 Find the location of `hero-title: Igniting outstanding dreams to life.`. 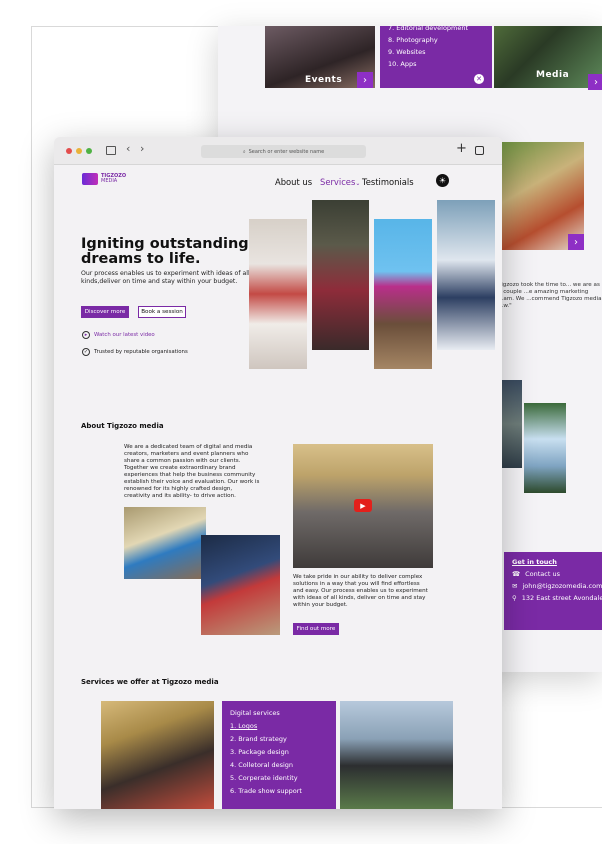

hero-title: Igniting outstanding dreams to life. is located at coordinates (165, 251).